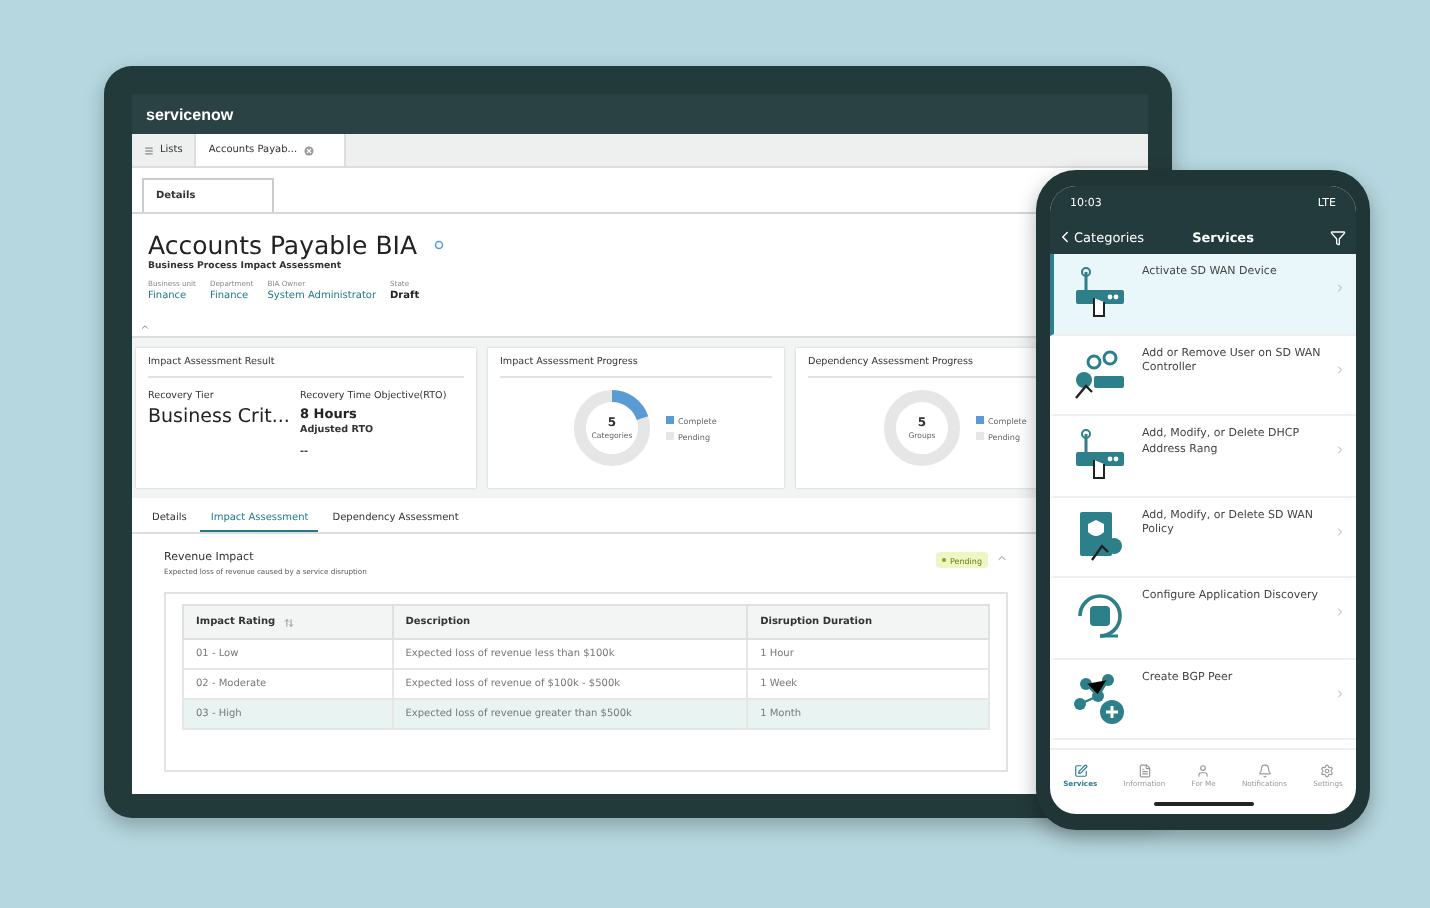 The height and width of the screenshot is (908, 1430). Describe the element at coordinates (190, 114) in the screenshot. I see `brand-logo: servicenow` at that location.